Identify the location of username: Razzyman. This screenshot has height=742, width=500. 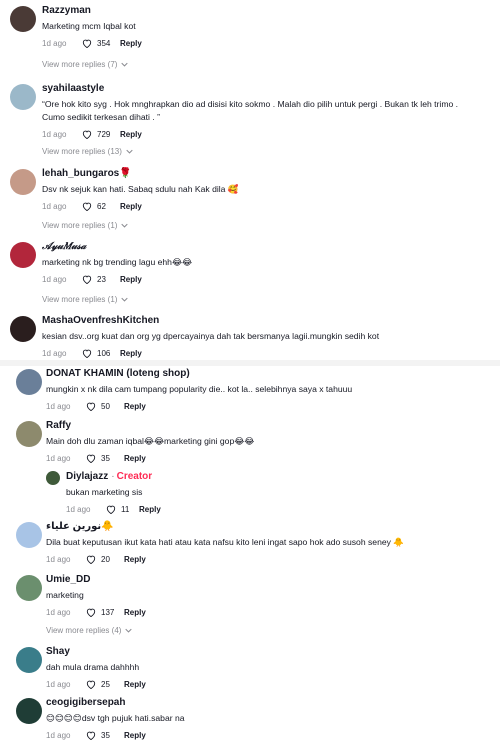
(262, 11).